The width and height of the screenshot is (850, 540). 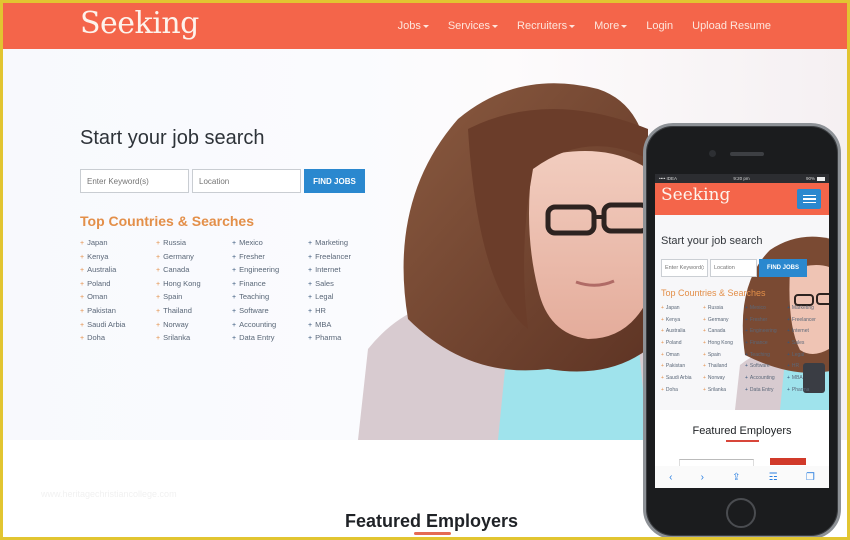 I want to click on search-link: + Finance, so click(x=270, y=284).